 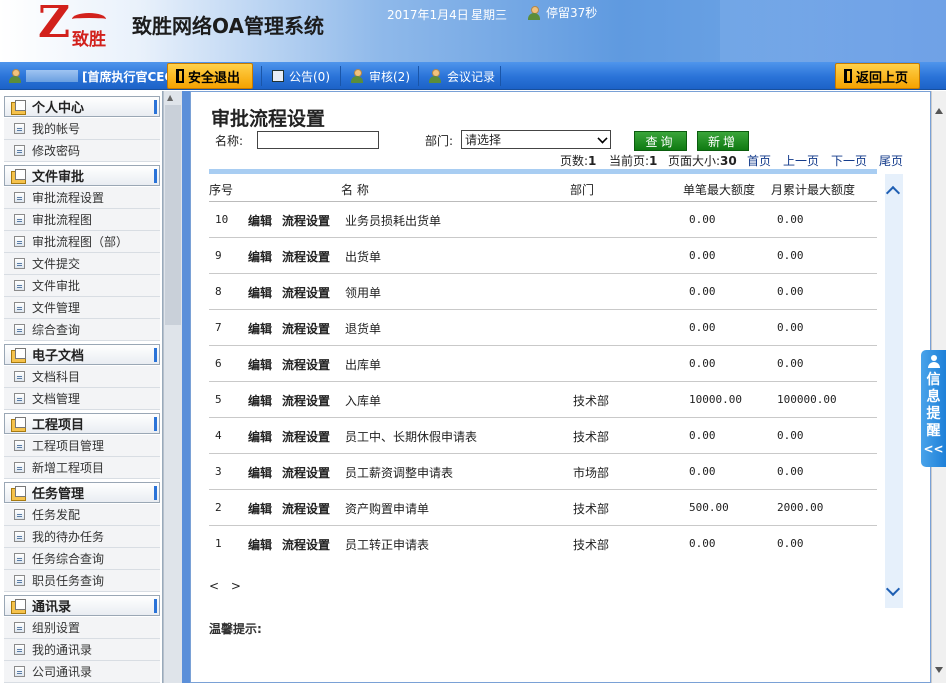 What do you see at coordinates (82, 468) in the screenshot?
I see `sidebar-item-project-add: 新增工程项目` at bounding box center [82, 468].